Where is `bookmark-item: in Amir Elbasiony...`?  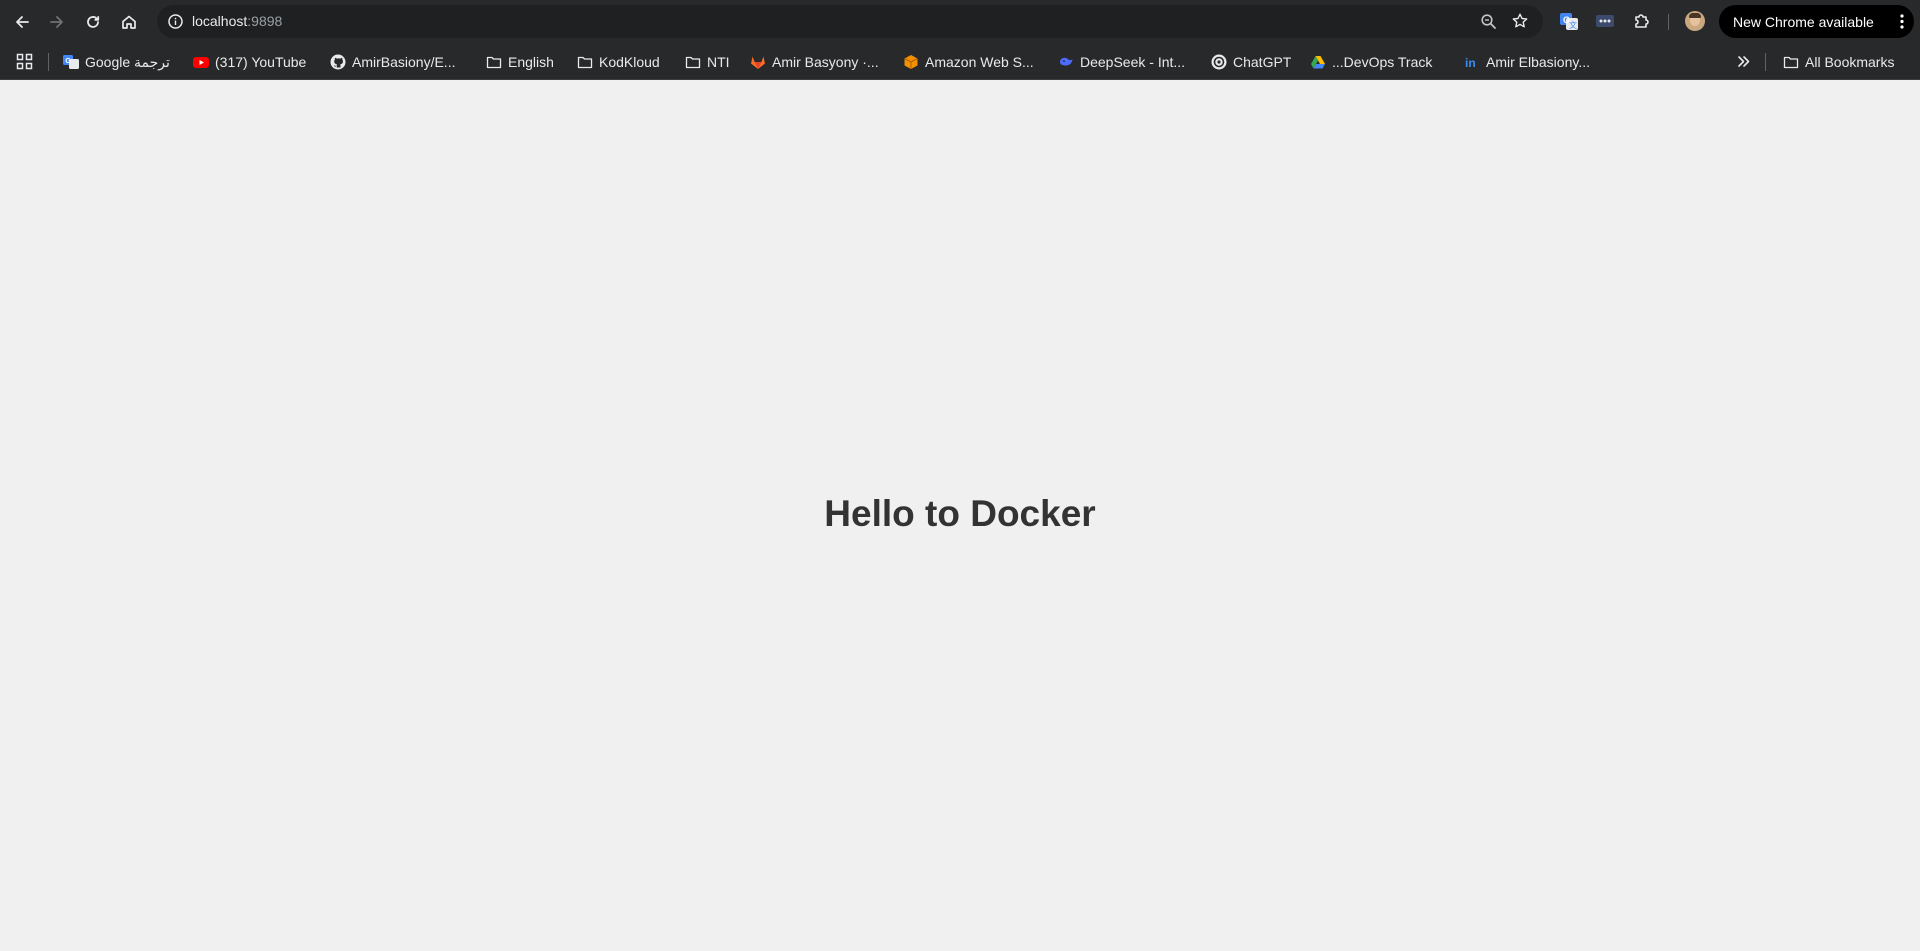
bookmark-item: in Amir Elbasiony... is located at coordinates (1527, 62).